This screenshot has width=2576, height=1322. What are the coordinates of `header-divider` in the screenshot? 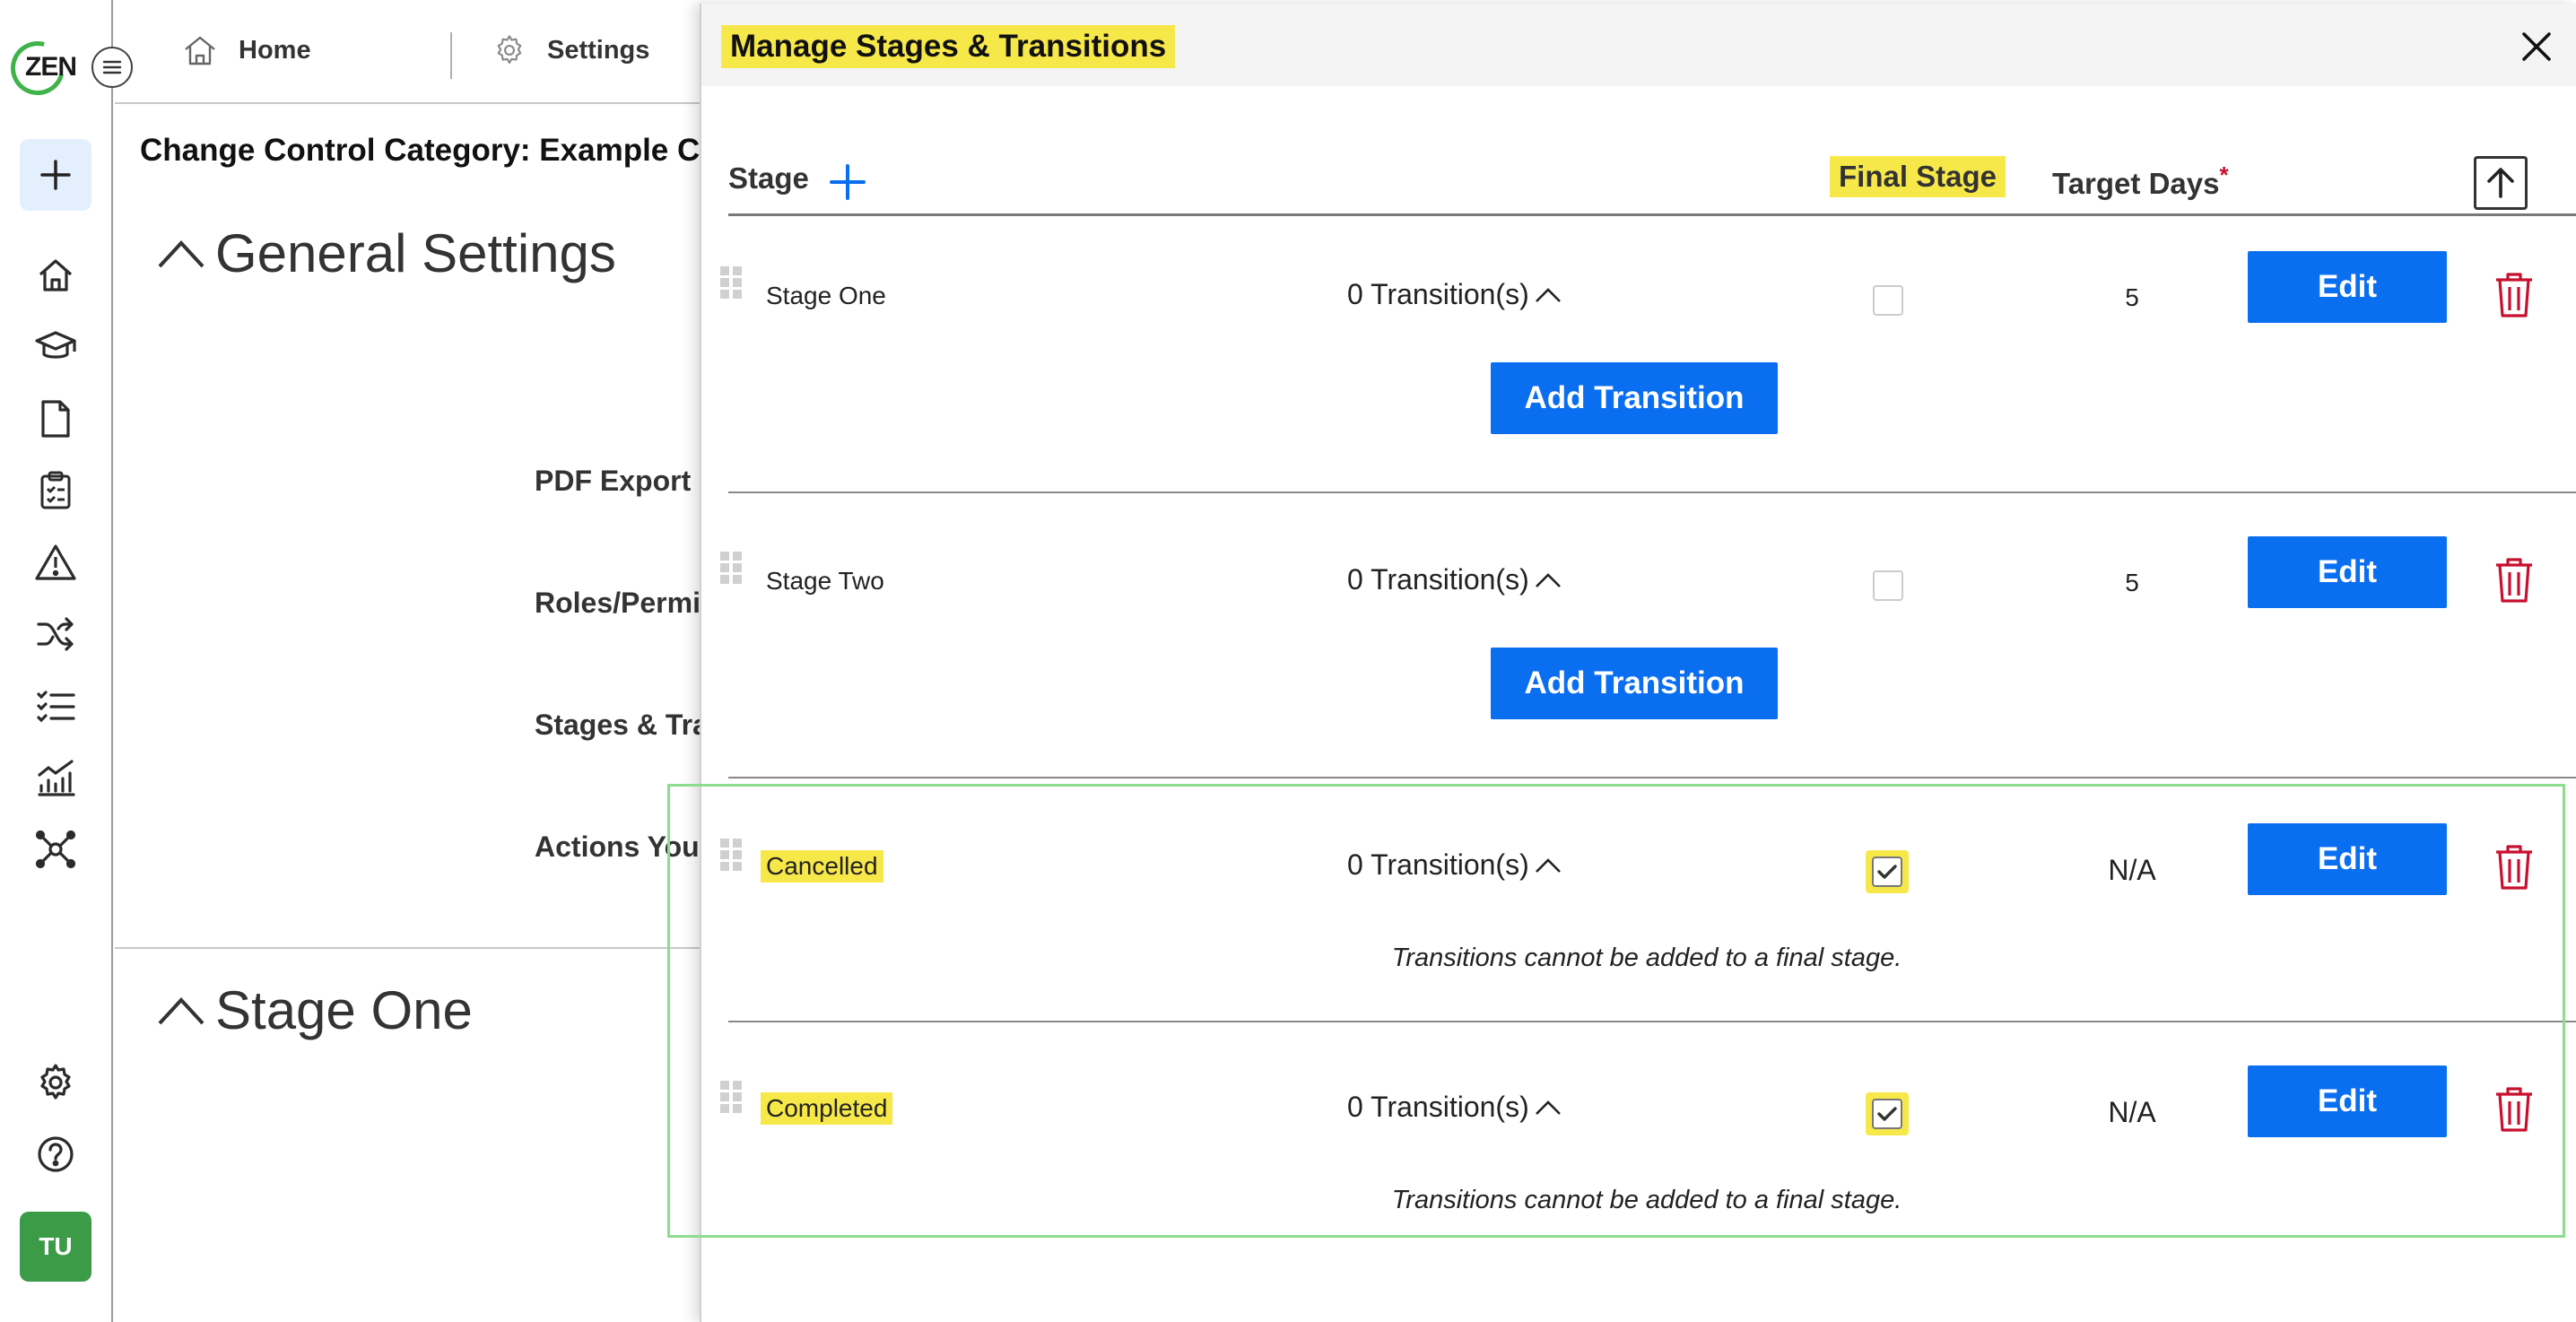 It's located at (1652, 214).